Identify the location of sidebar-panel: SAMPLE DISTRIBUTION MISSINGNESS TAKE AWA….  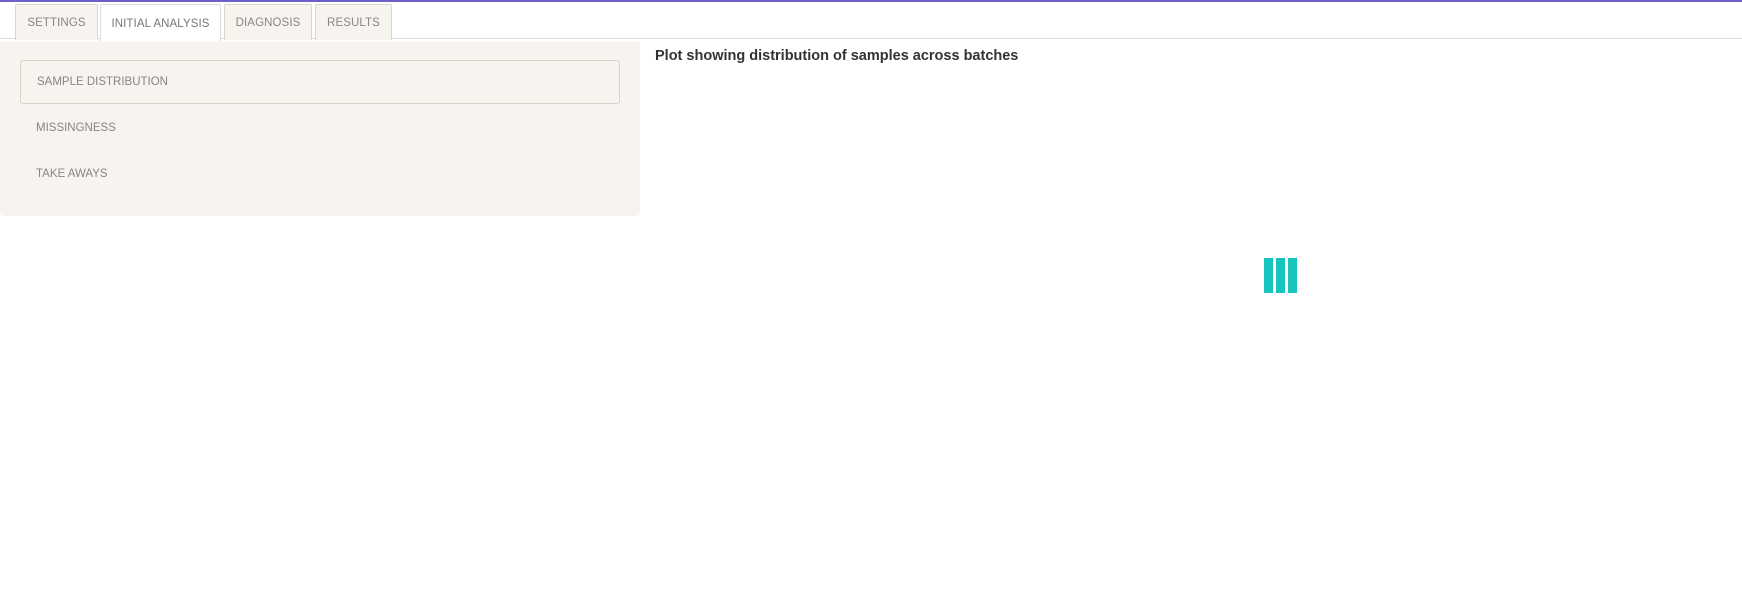
(320, 129).